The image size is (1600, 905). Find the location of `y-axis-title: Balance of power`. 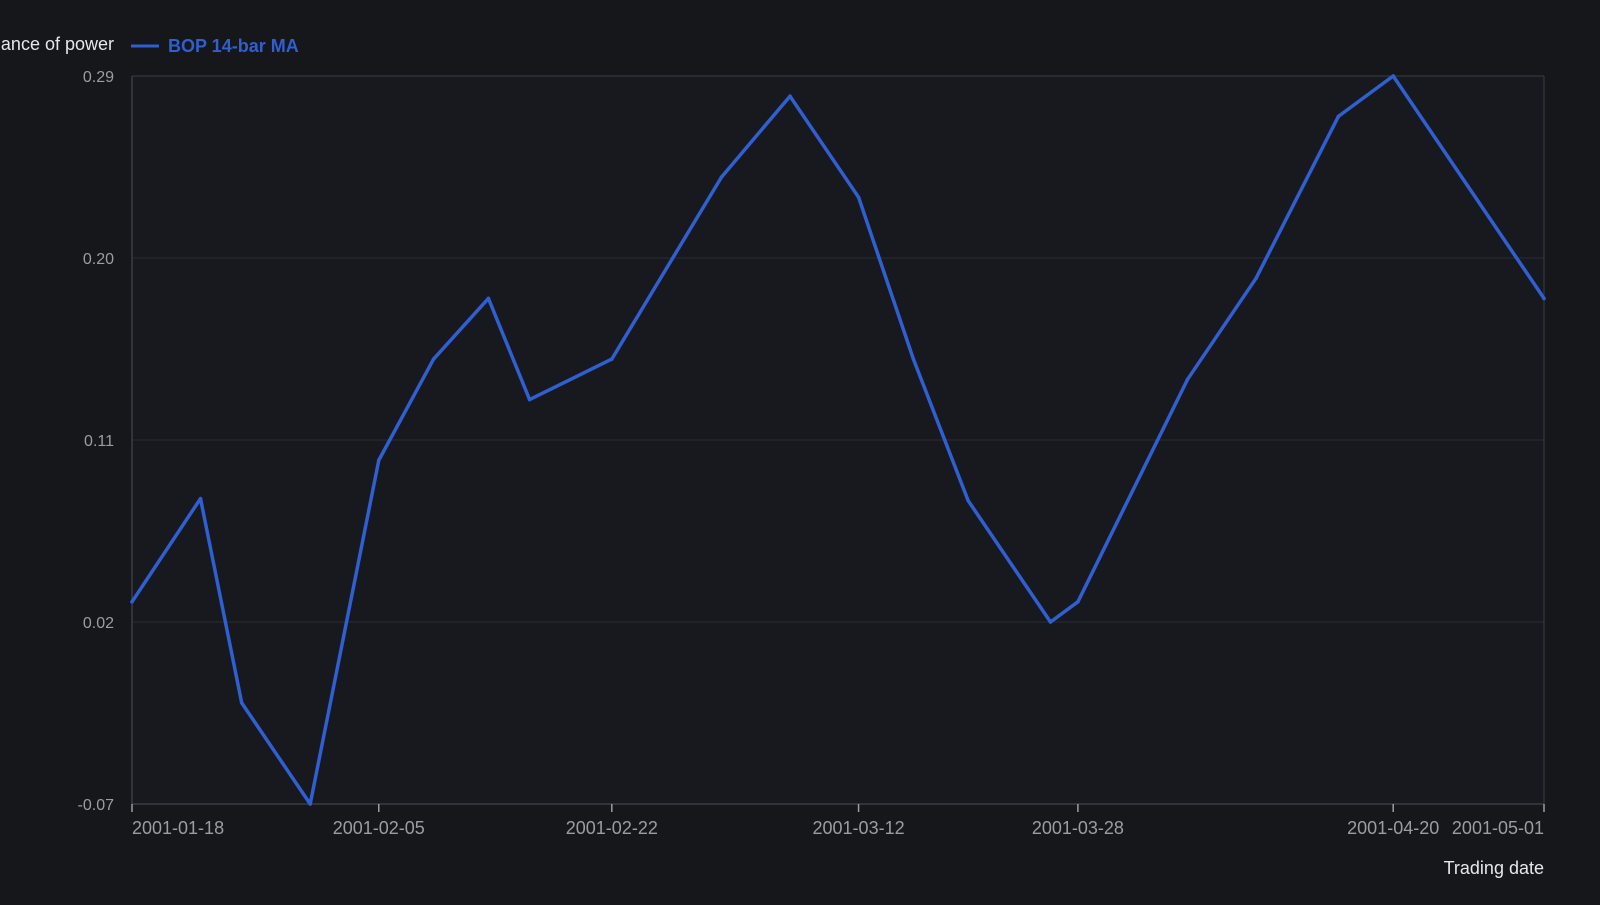

y-axis-title: Balance of power is located at coordinates (57, 44).